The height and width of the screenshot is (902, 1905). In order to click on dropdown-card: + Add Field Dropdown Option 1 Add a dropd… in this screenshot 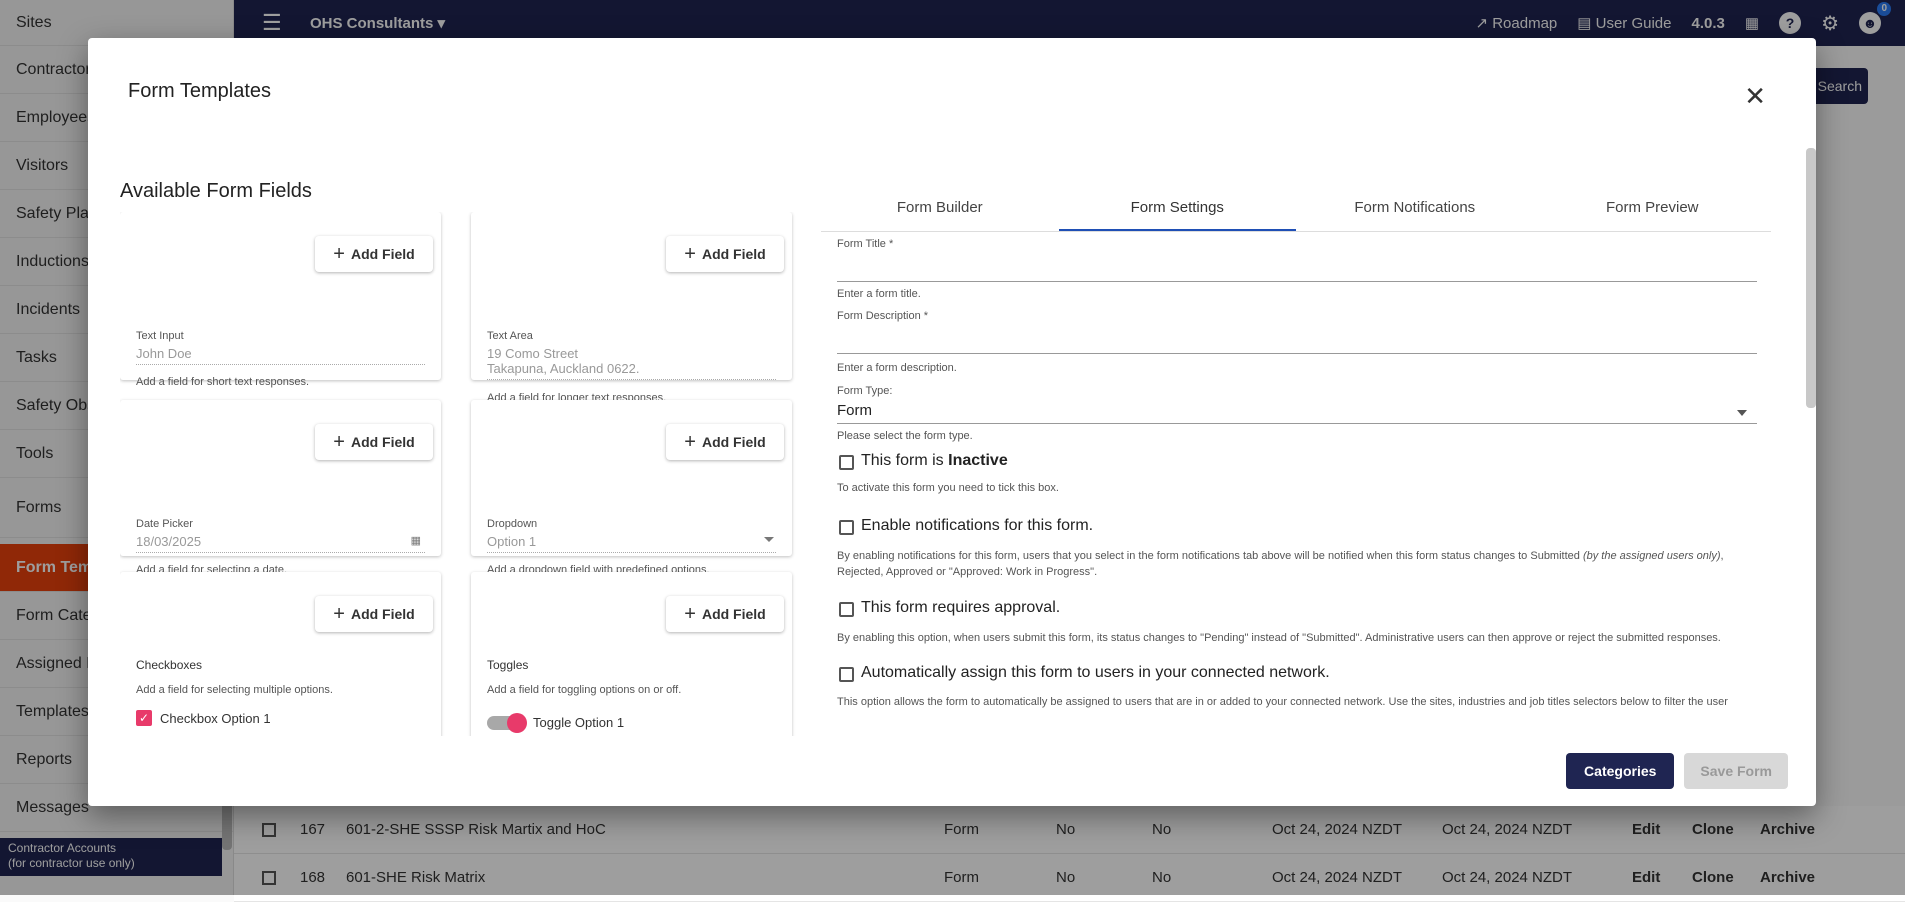, I will do `click(631, 488)`.